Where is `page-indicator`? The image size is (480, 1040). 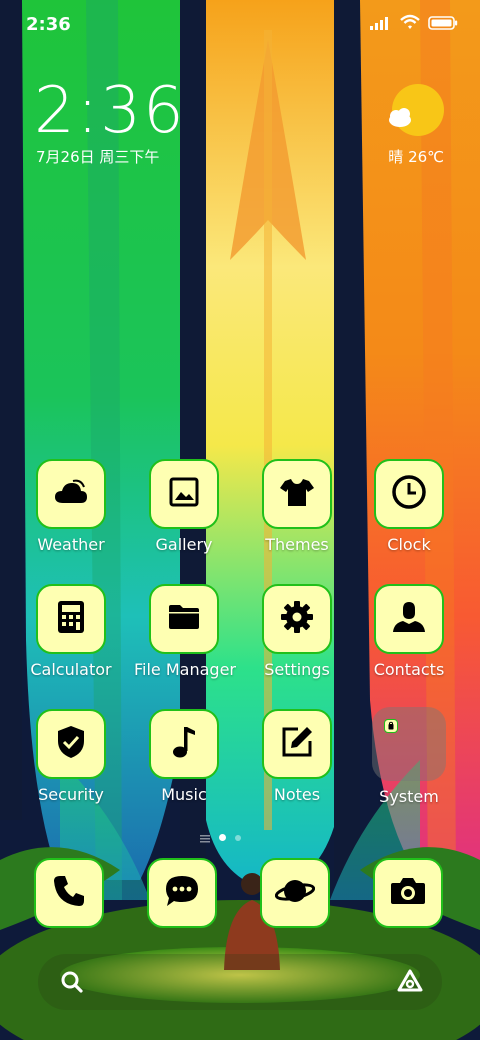 page-indicator is located at coordinates (220, 837).